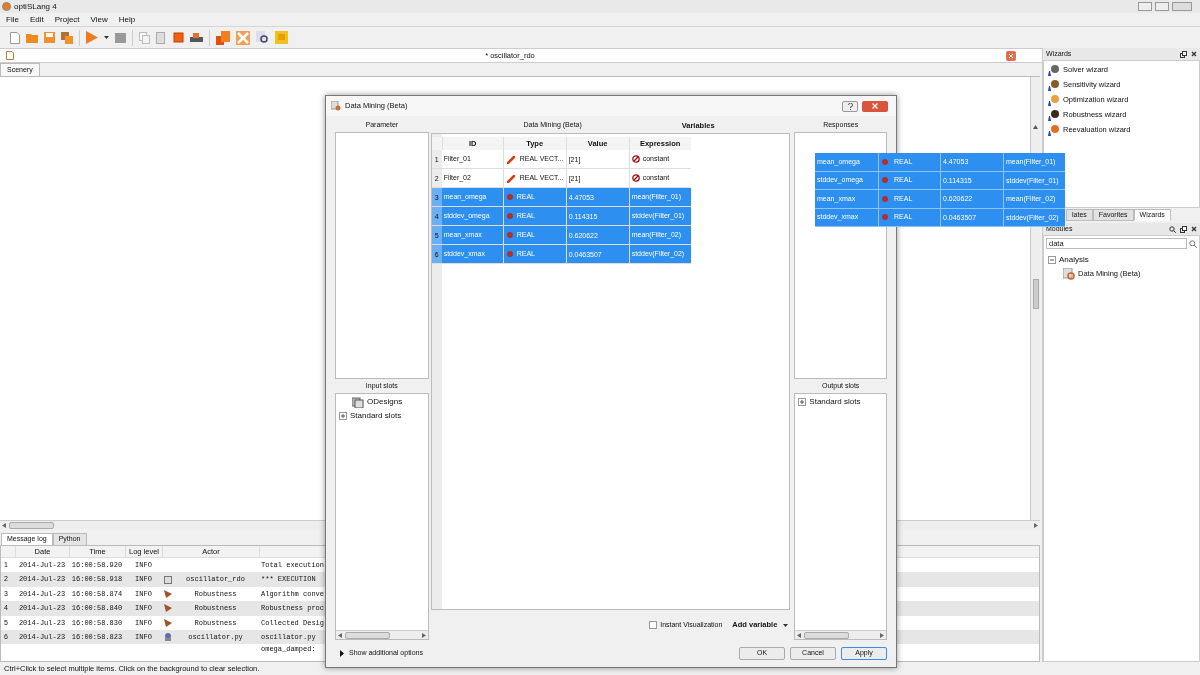 This screenshot has width=1200, height=675. Describe the element at coordinates (49, 37) in the screenshot. I see `save-icon` at that location.